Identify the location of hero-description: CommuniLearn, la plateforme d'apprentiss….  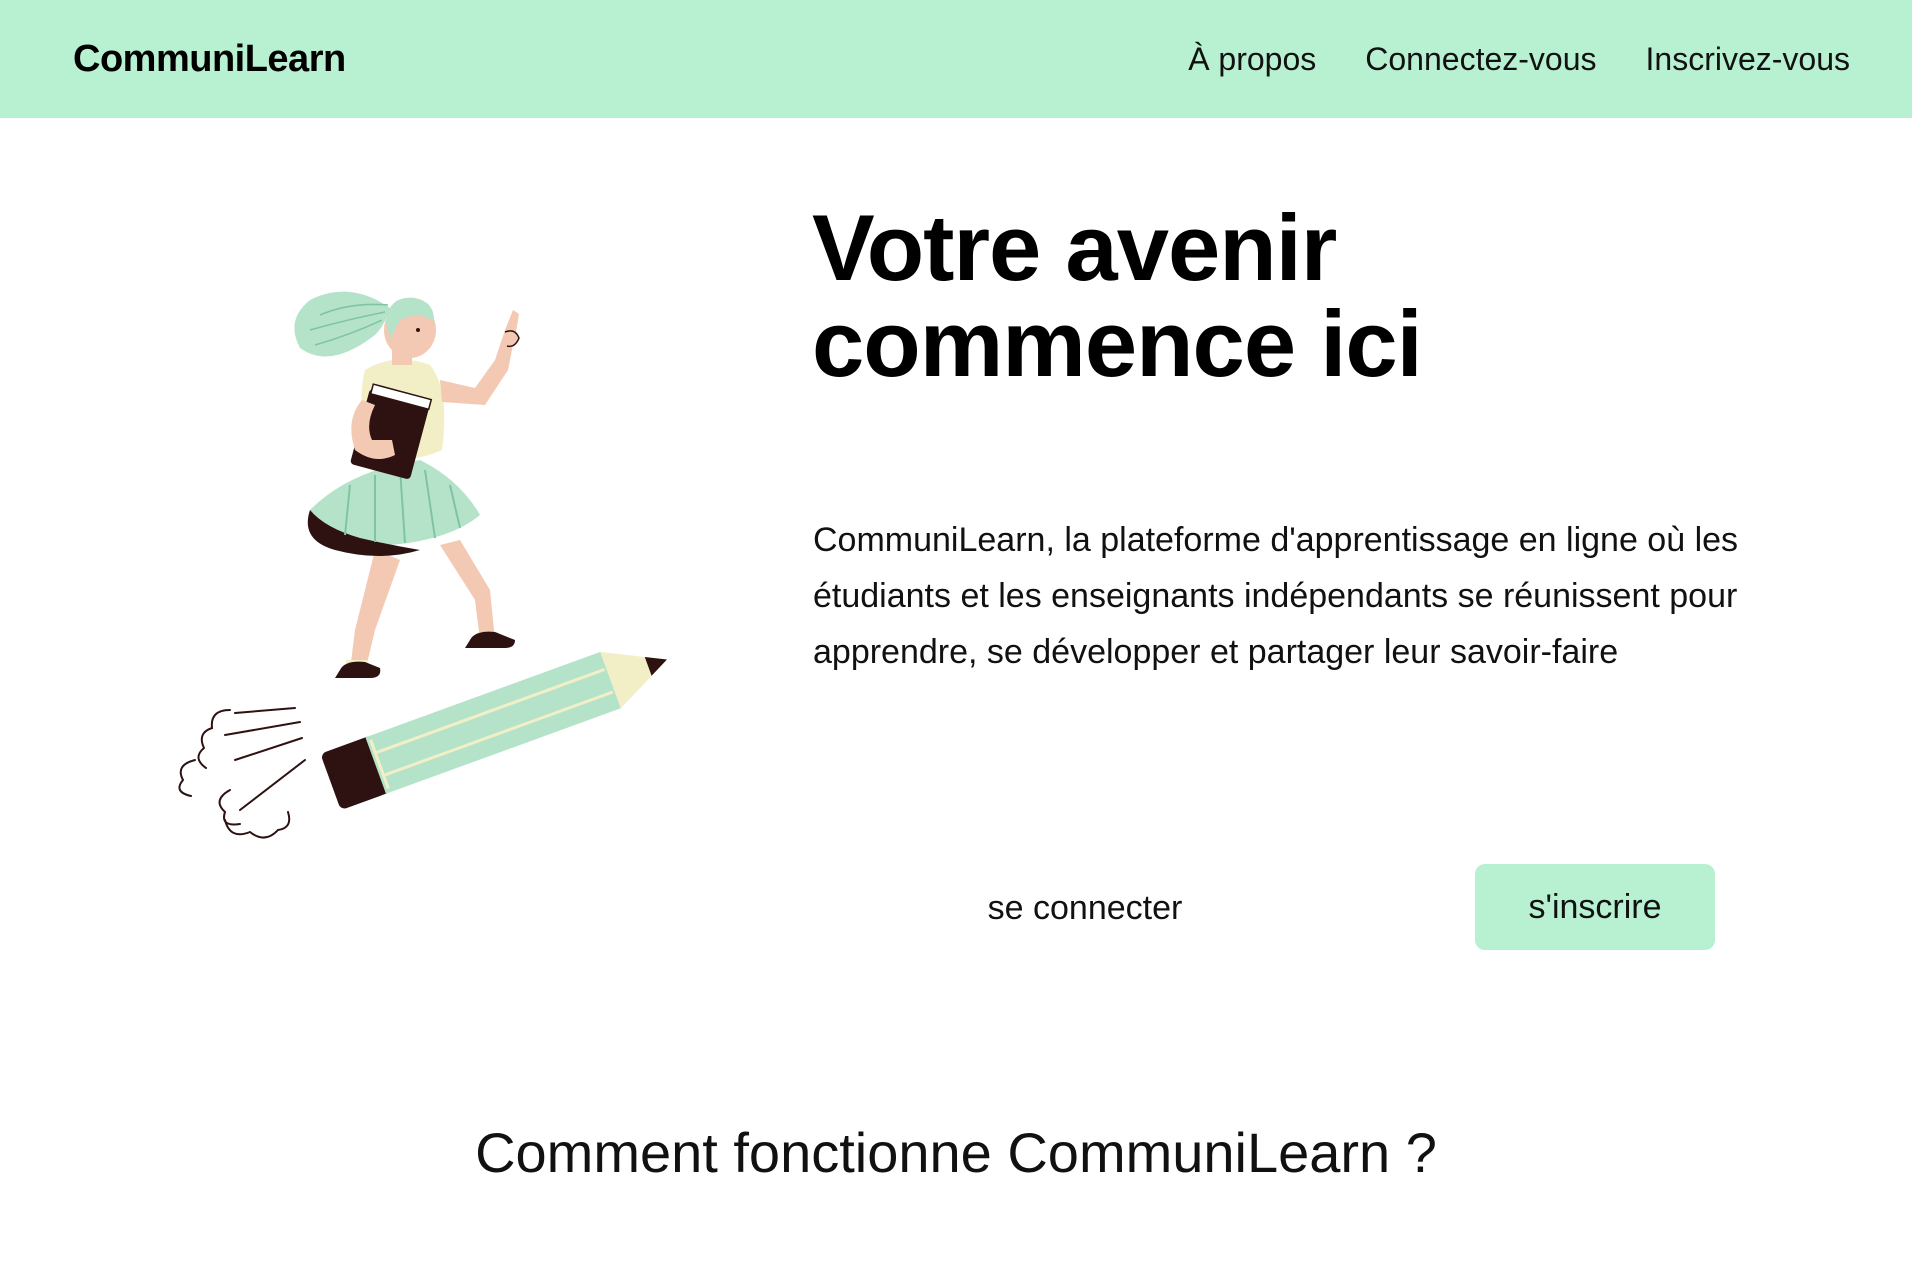
(1276, 596).